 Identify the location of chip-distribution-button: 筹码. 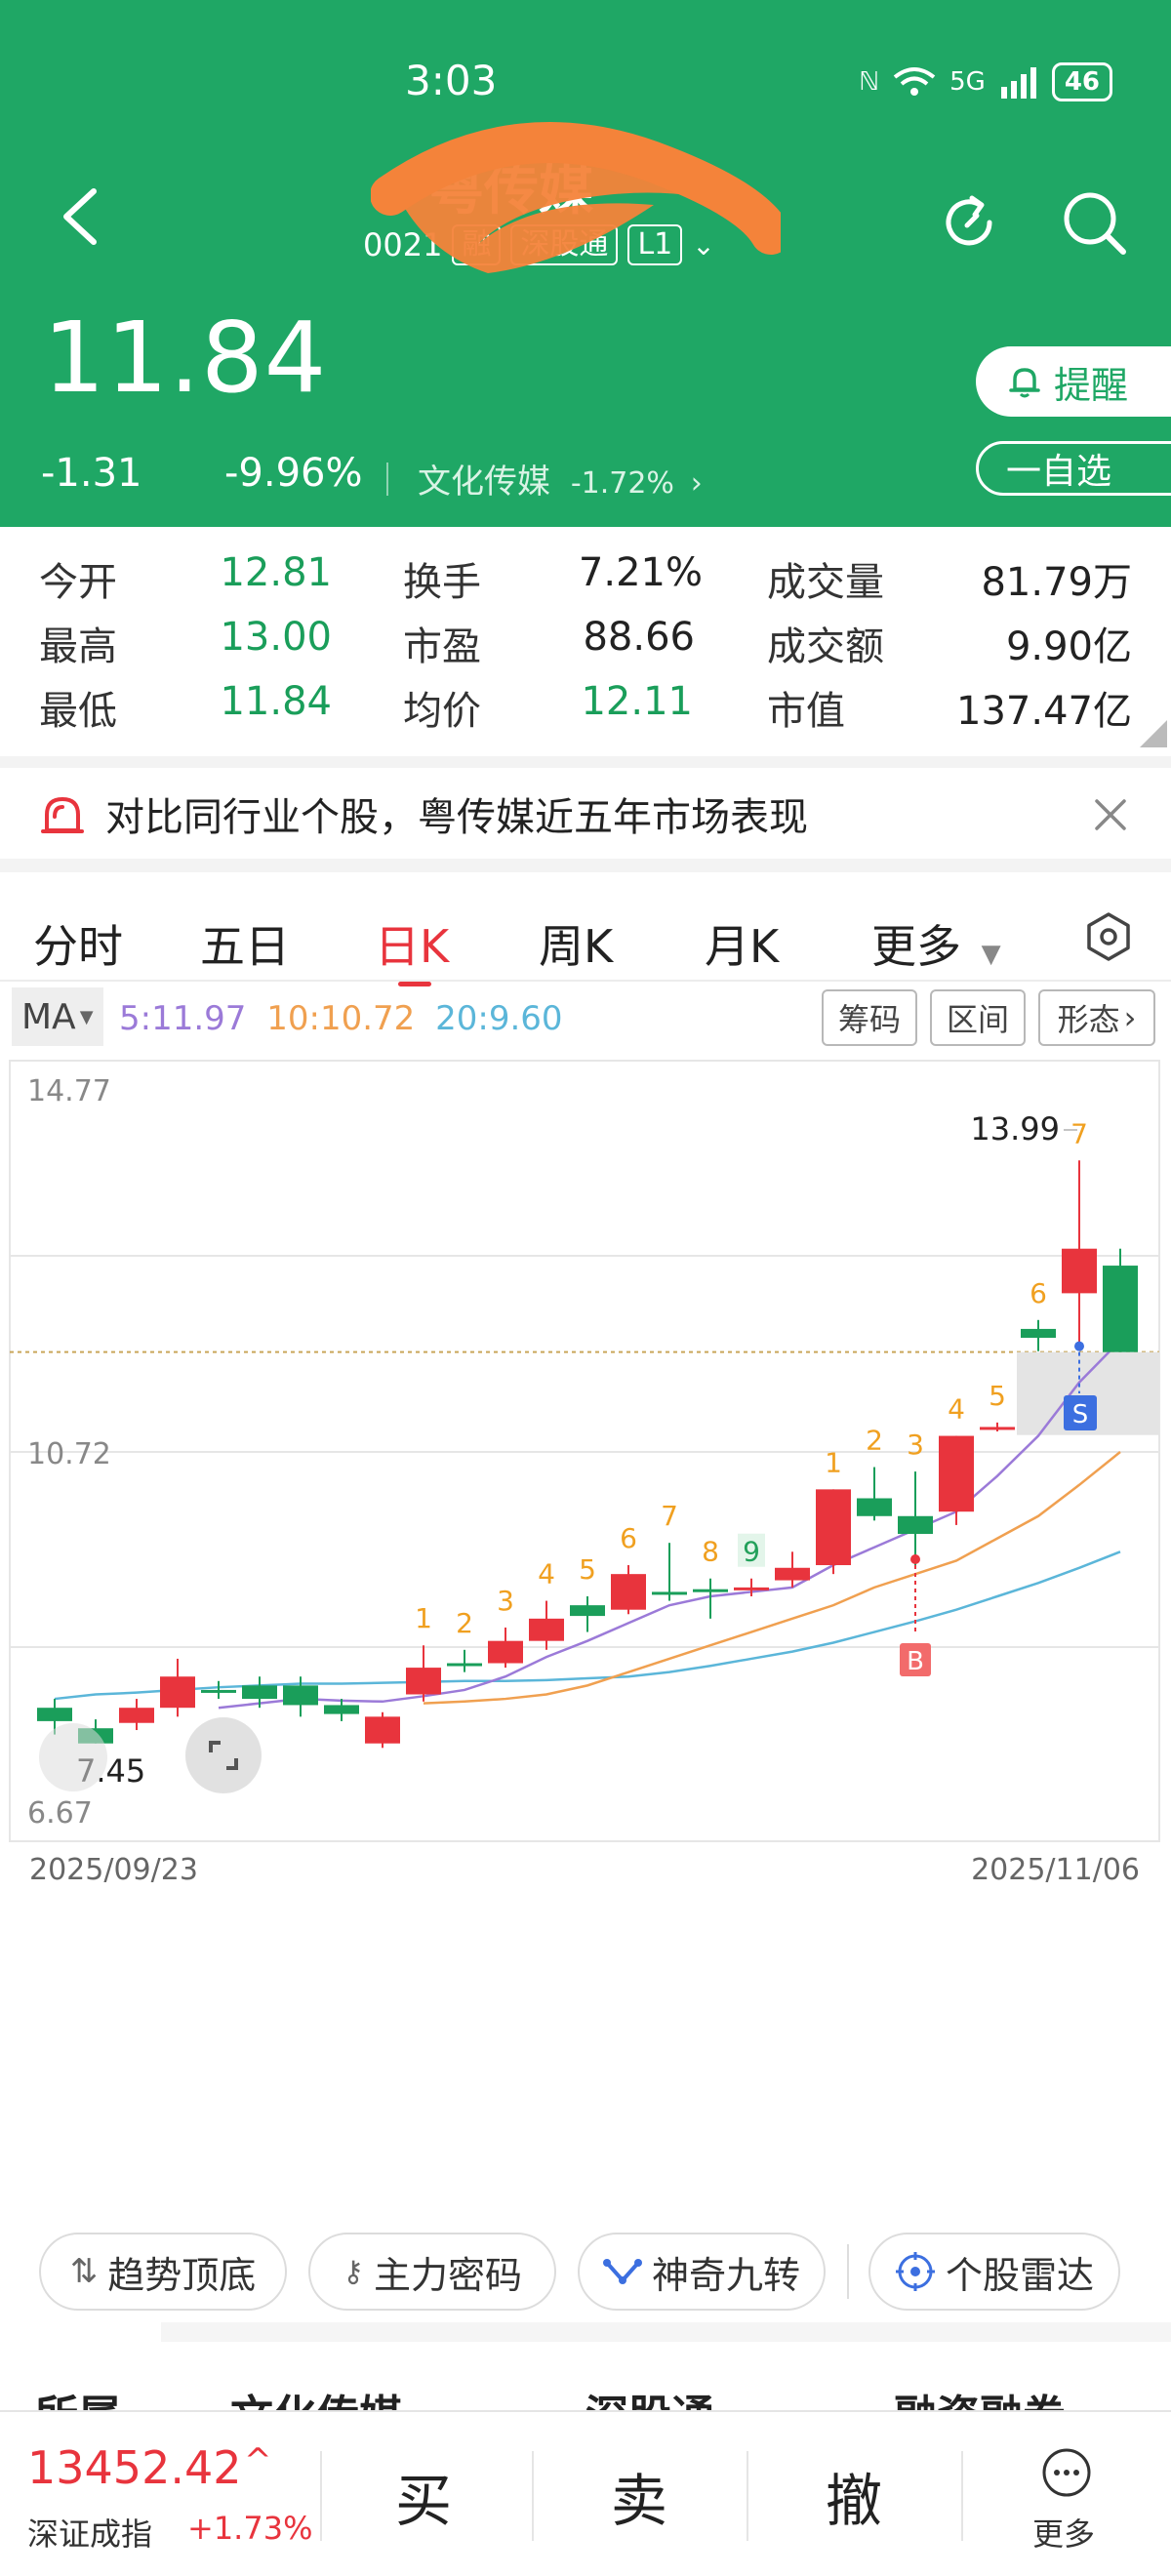
(869, 1017).